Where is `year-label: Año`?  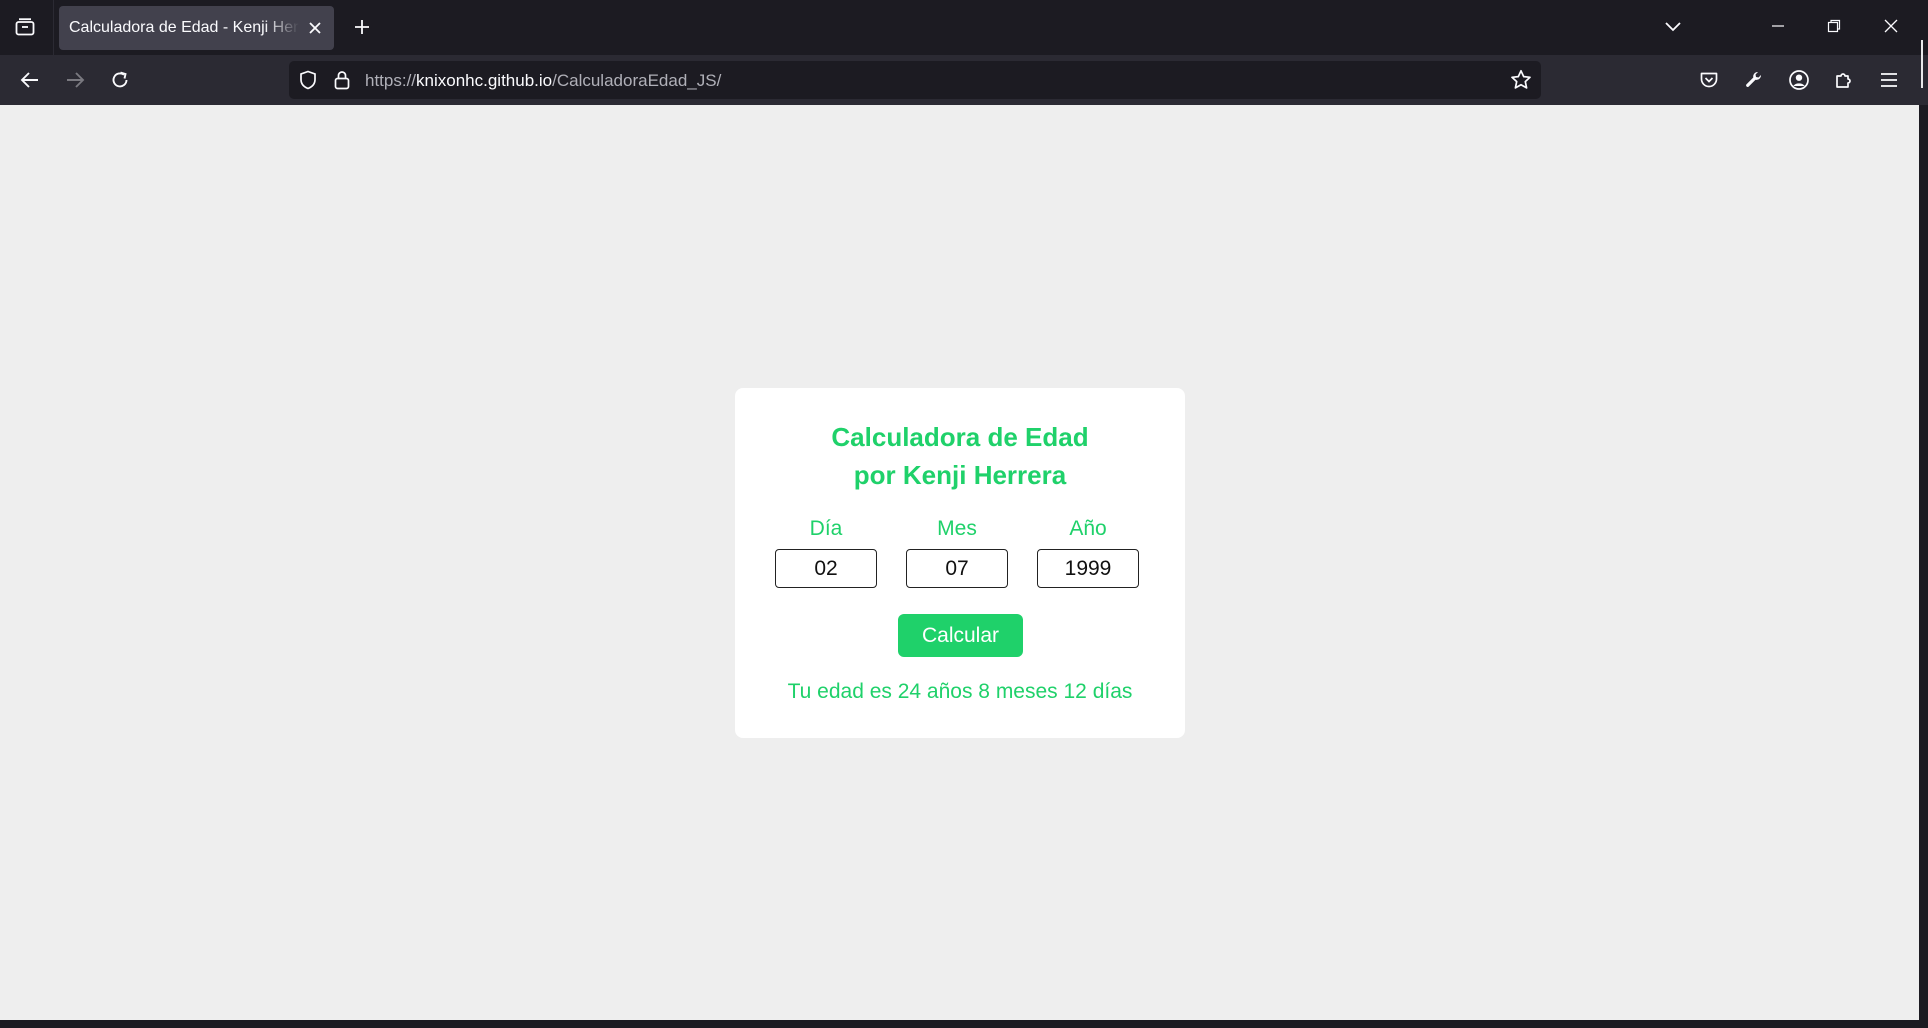 year-label: Año is located at coordinates (1088, 528).